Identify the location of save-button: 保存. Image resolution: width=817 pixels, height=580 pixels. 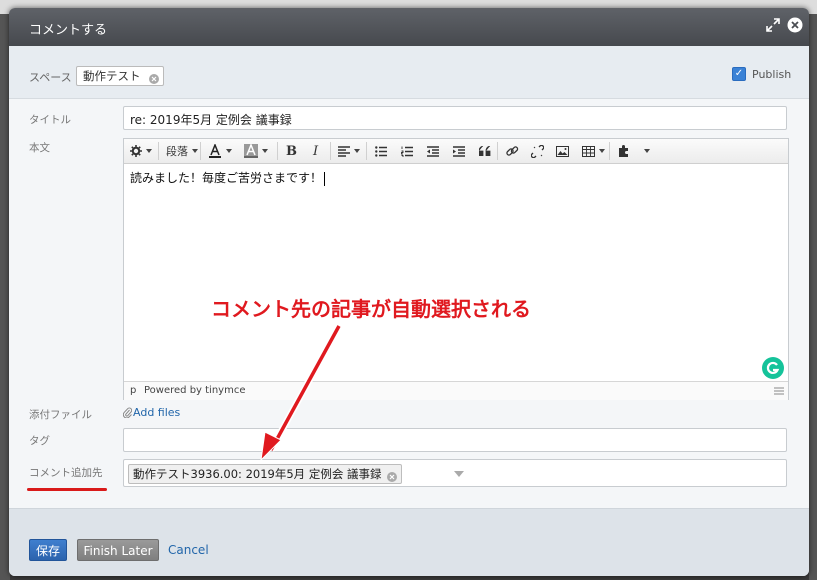
(48, 550).